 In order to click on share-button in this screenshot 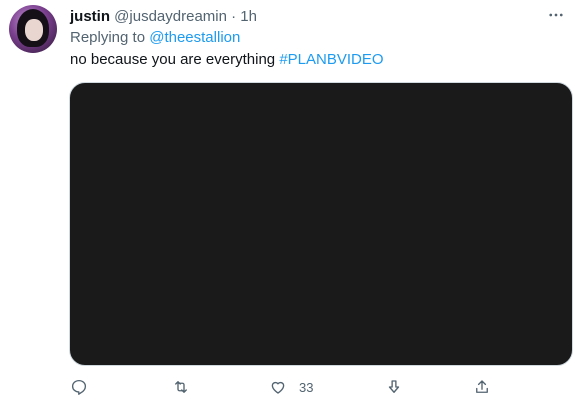, I will do `click(482, 387)`.